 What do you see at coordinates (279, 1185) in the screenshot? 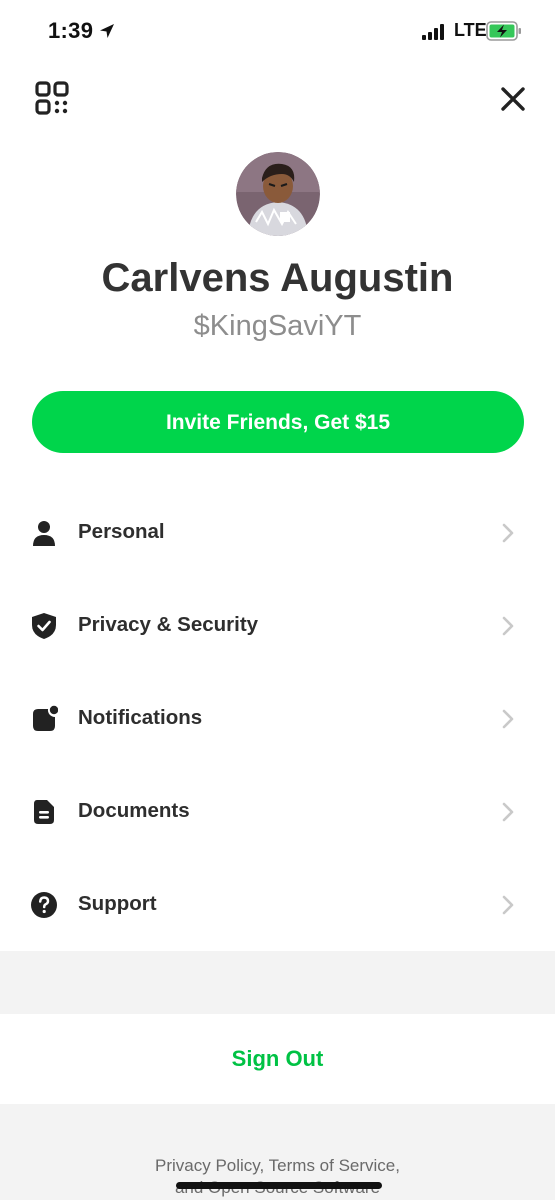
I see `redaction-scribble` at bounding box center [279, 1185].